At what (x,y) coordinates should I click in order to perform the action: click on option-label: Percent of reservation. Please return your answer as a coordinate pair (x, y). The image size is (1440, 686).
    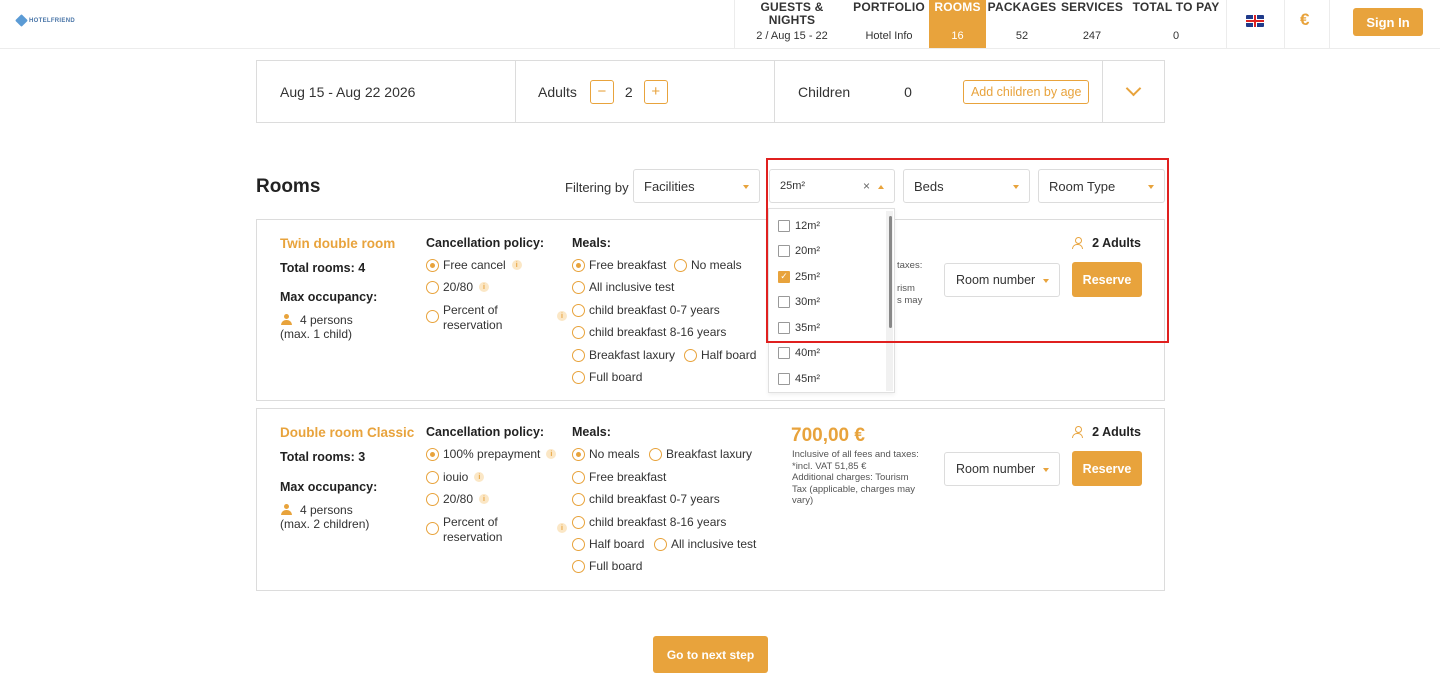
    Looking at the image, I should click on (497, 318).